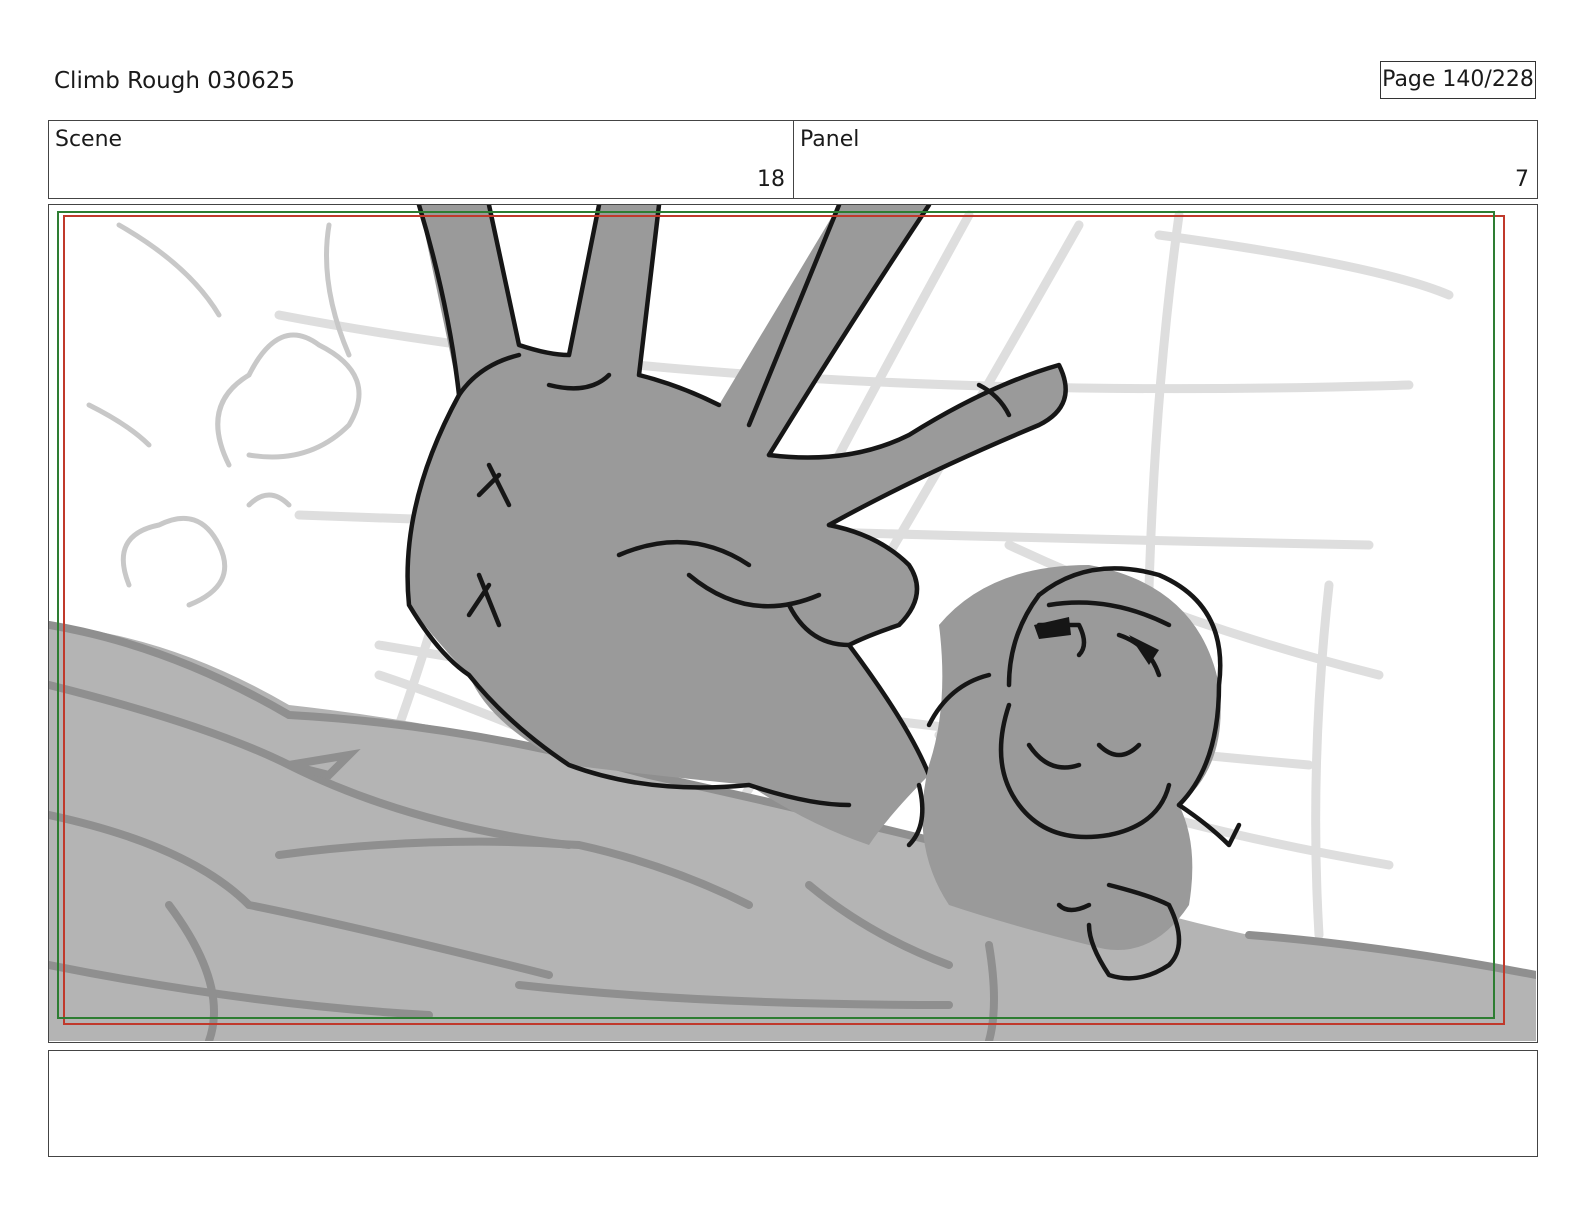  I want to click on document-title: Climb Rough 030625, so click(175, 81).